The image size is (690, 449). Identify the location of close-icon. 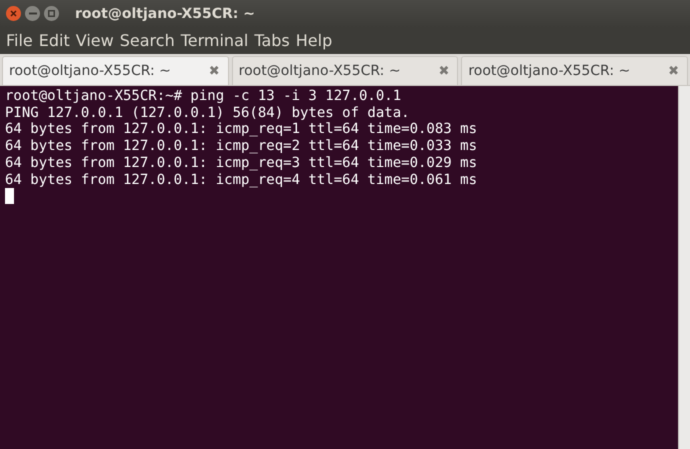
(13, 13).